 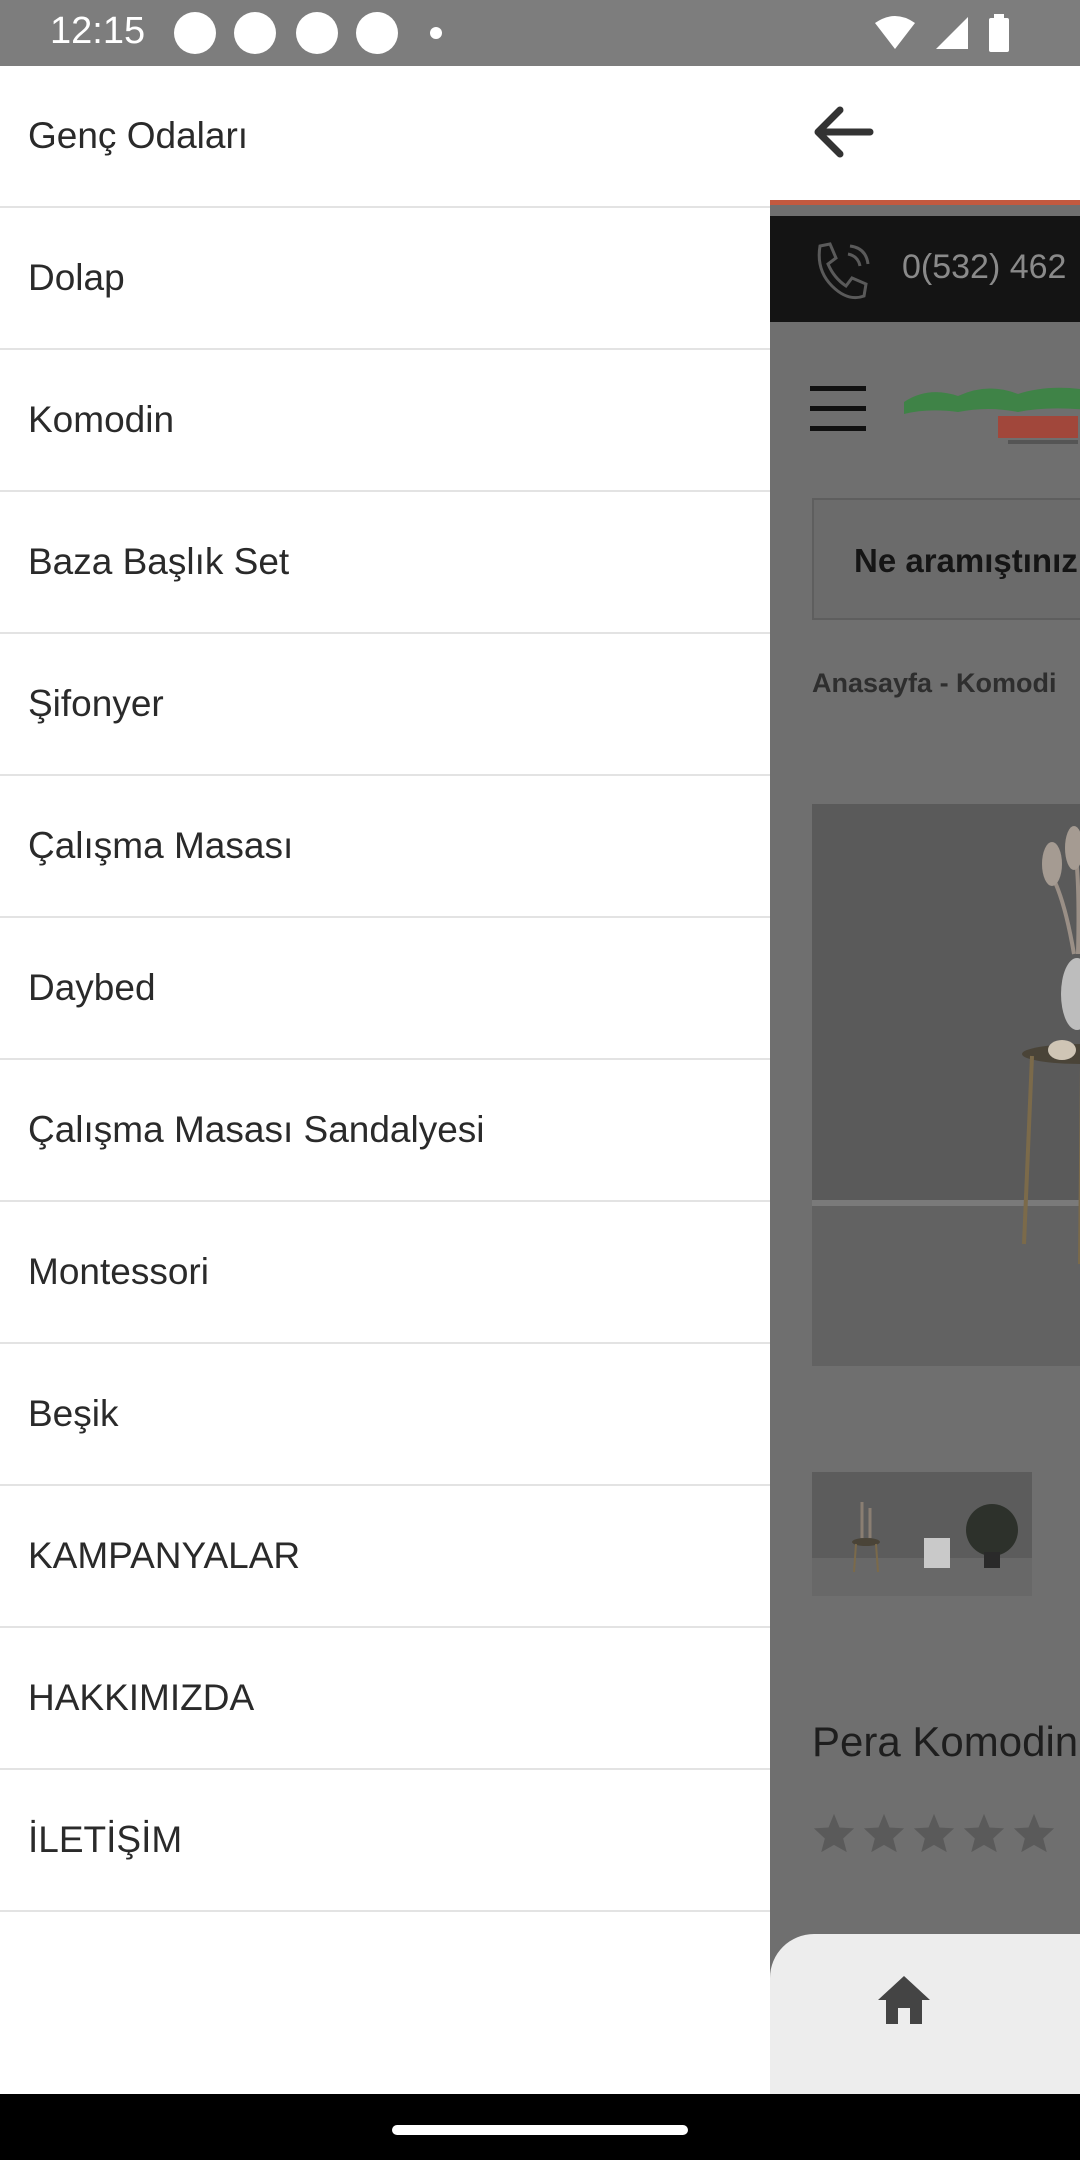 What do you see at coordinates (842, 132) in the screenshot?
I see `back-arrow-icon` at bounding box center [842, 132].